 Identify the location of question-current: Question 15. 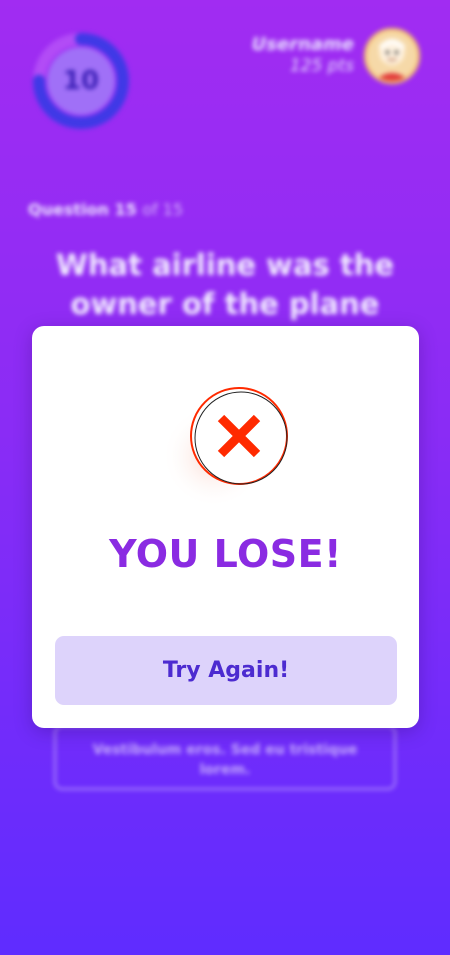
(82, 209).